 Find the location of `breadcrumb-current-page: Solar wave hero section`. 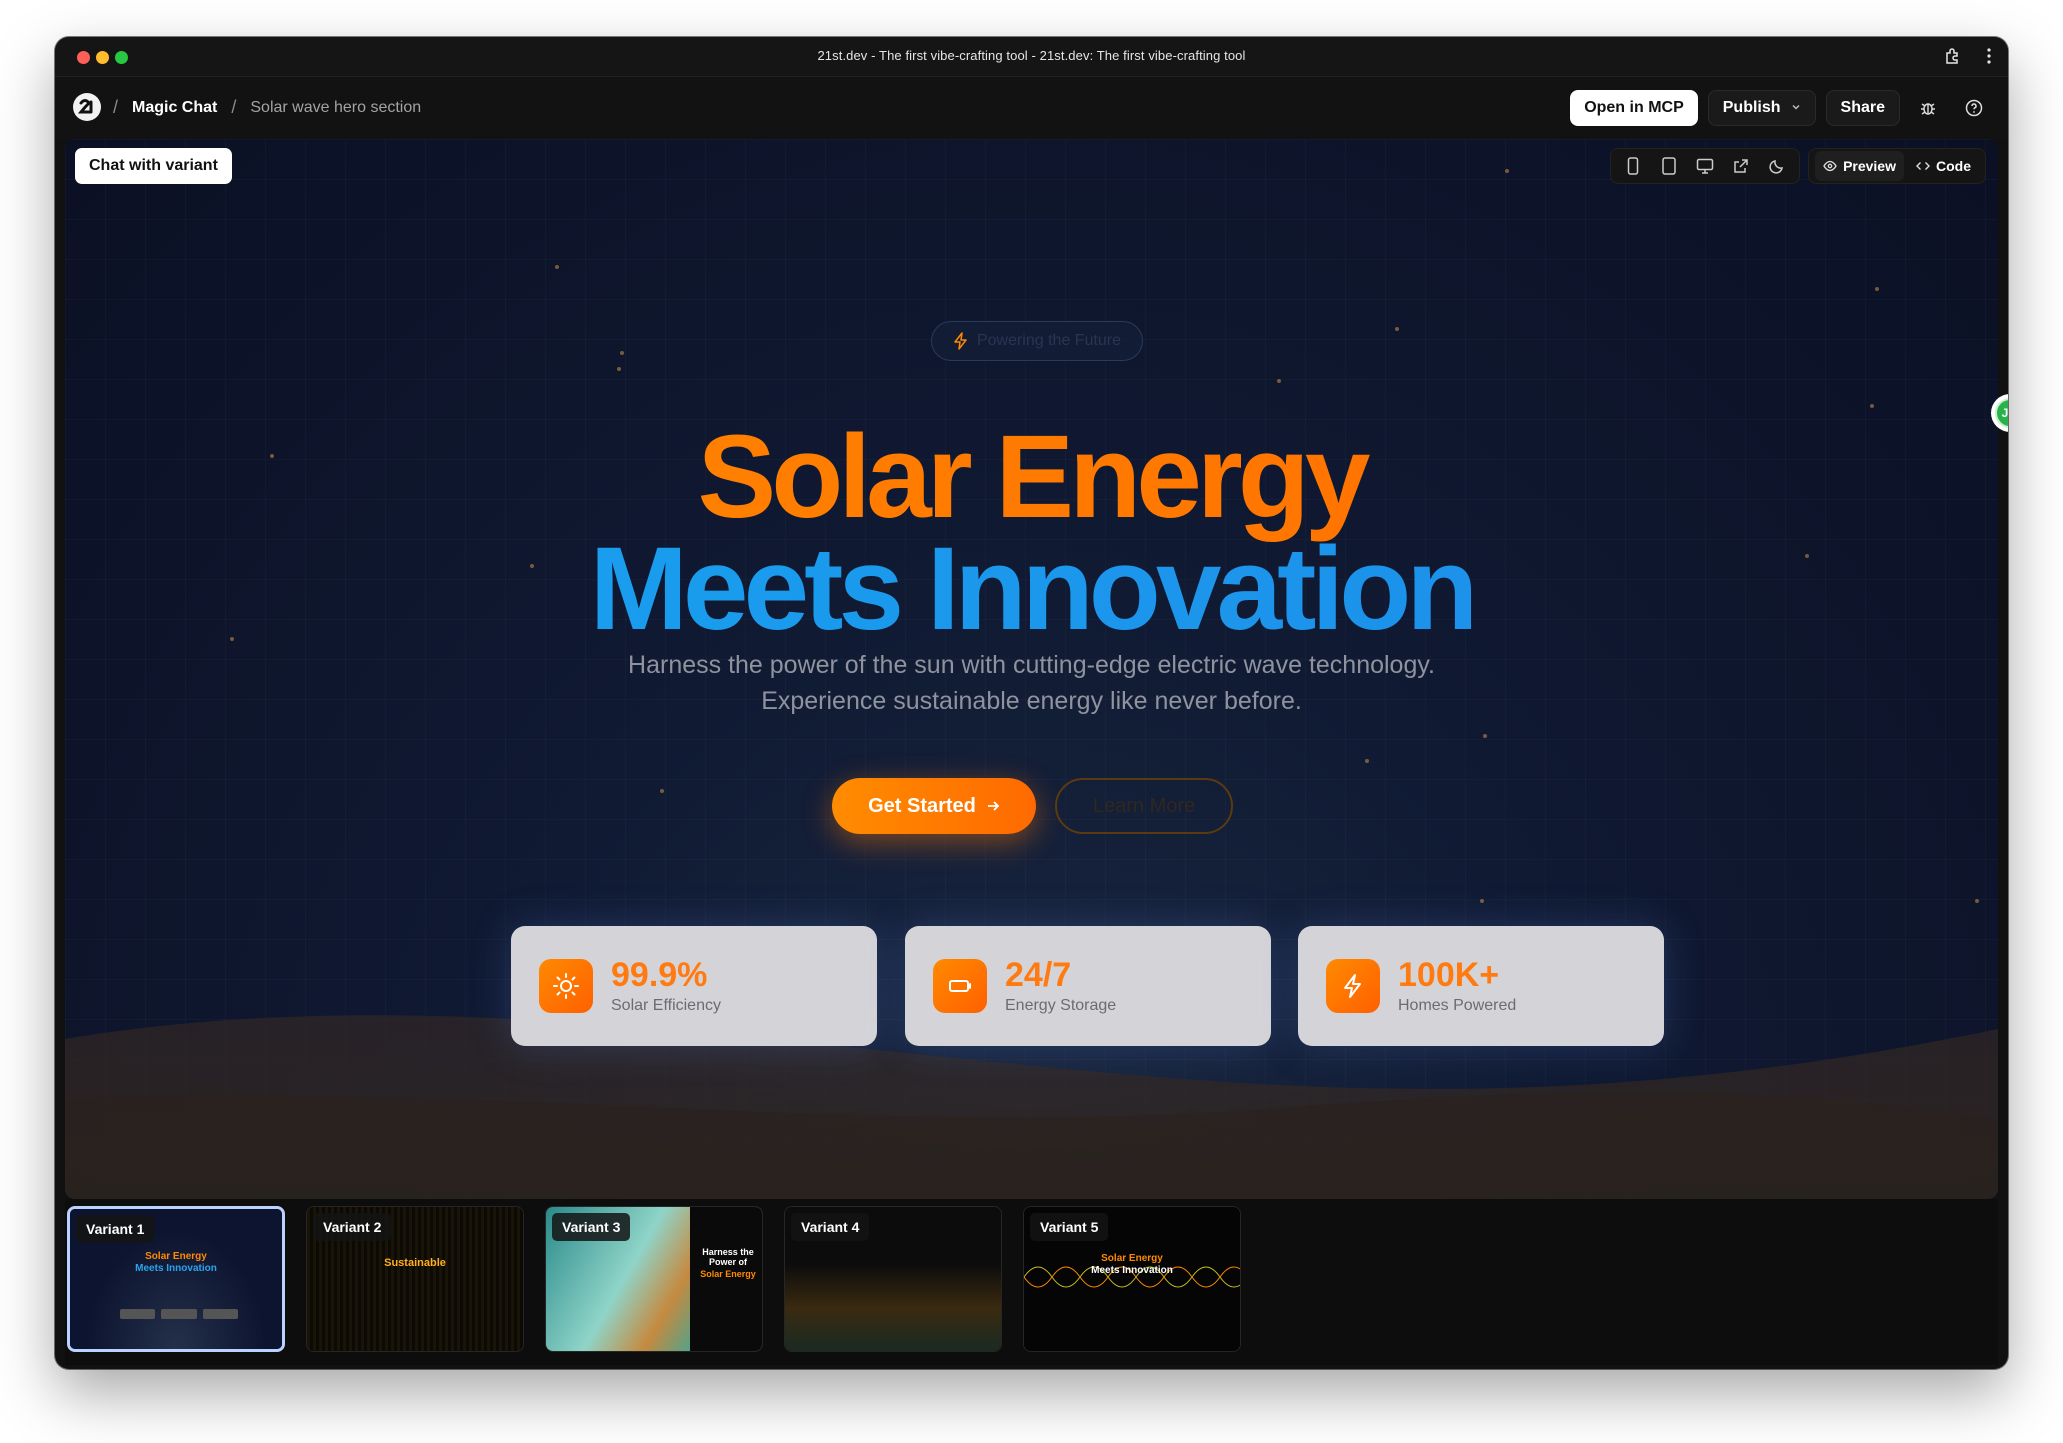

breadcrumb-current-page: Solar wave hero section is located at coordinates (336, 107).